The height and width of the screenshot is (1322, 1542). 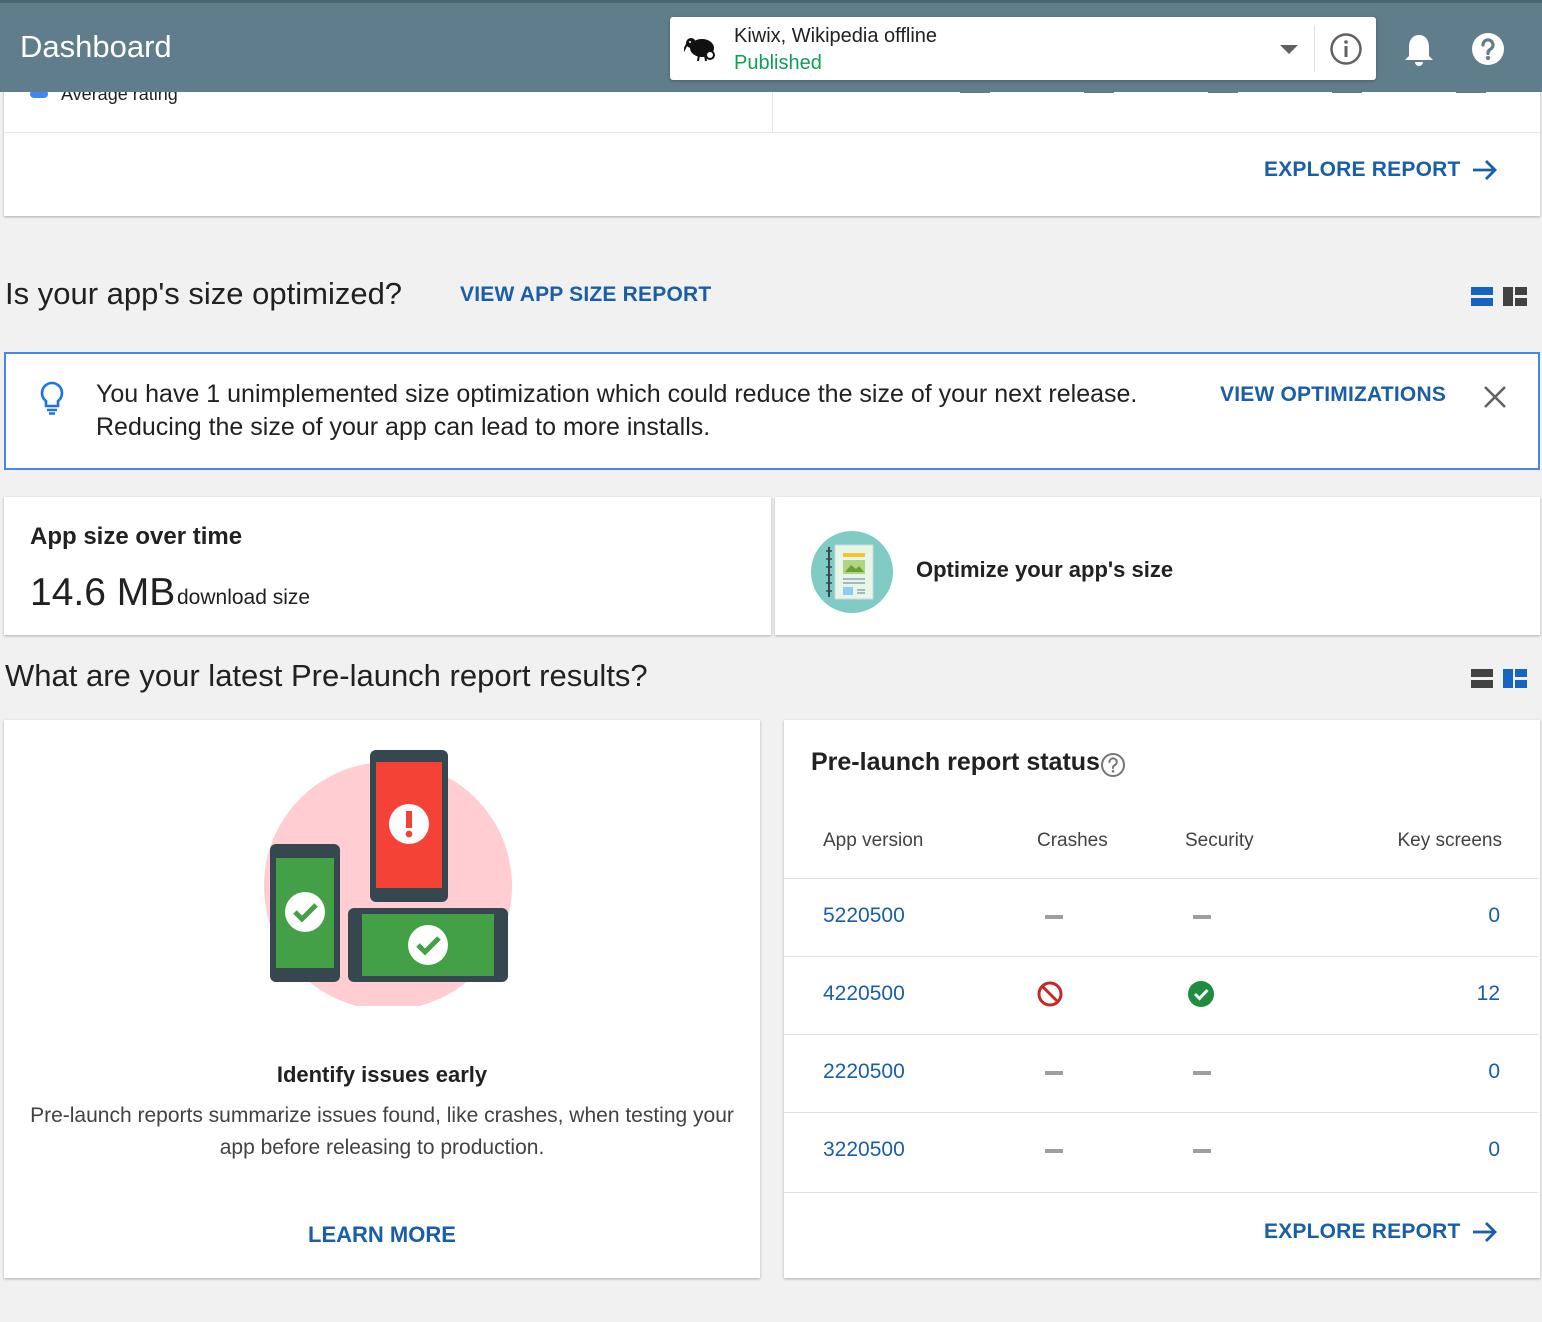 I want to click on divider, so click(x=1314, y=48).